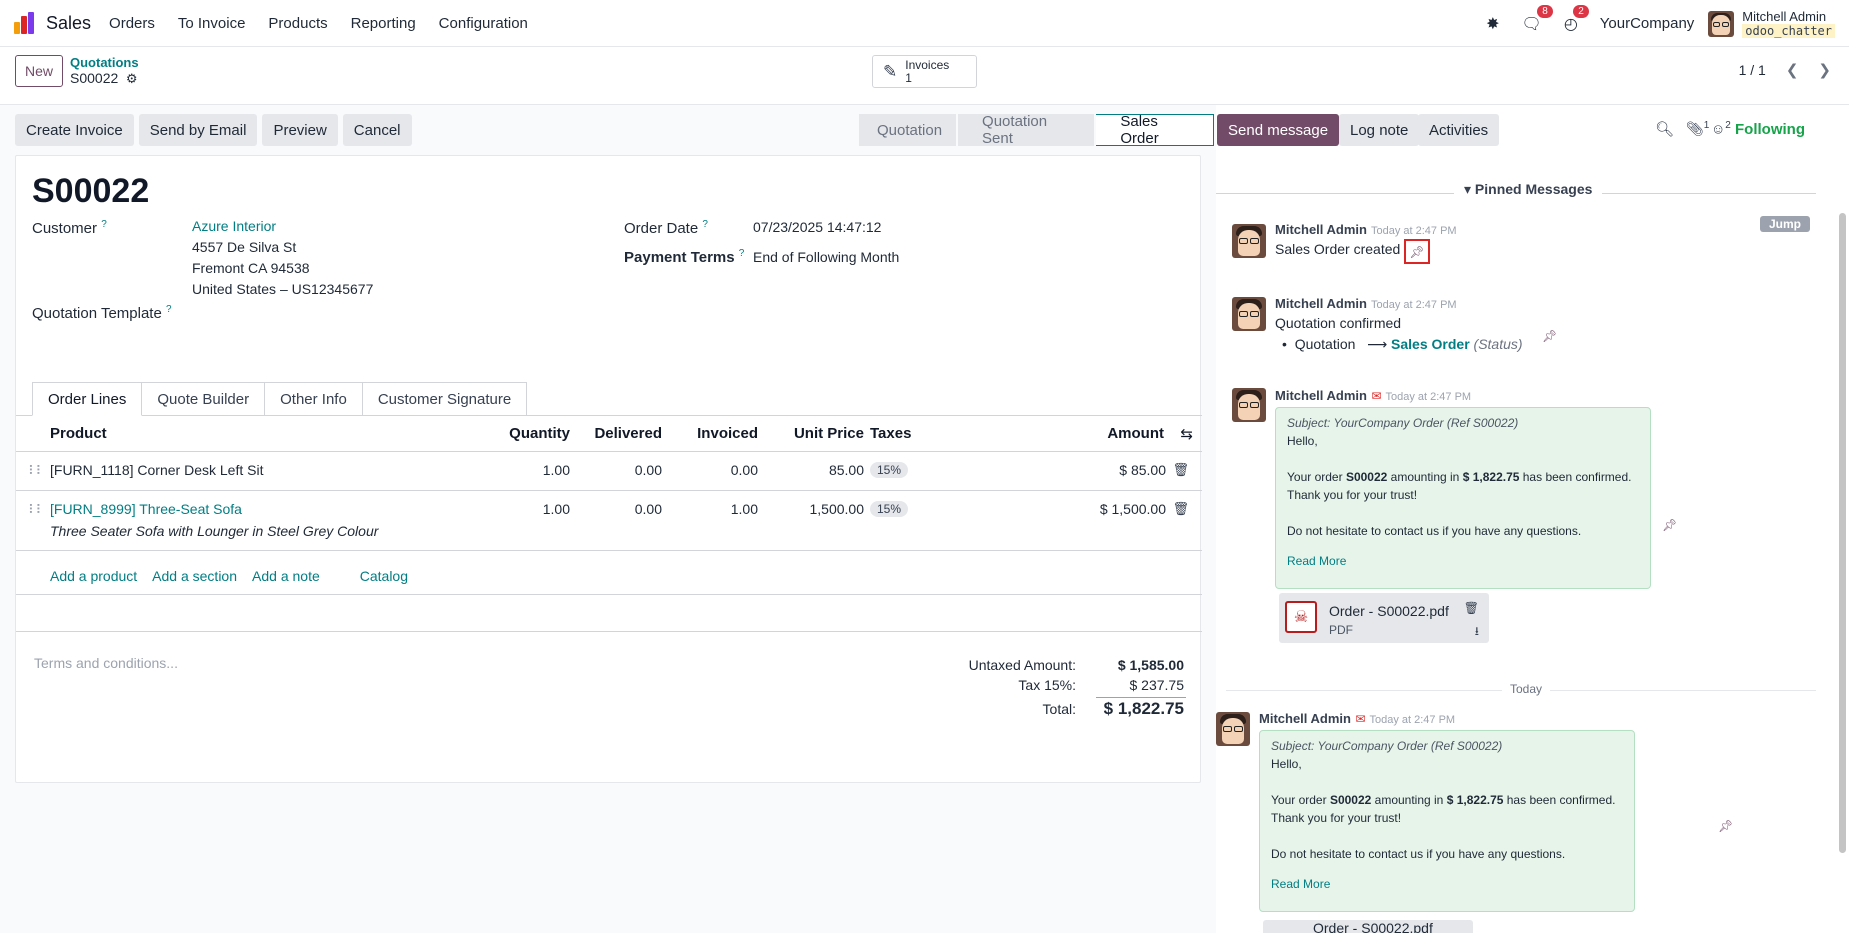 The width and height of the screenshot is (1849, 933). Describe the element at coordinates (890, 71) in the screenshot. I see `pencil-square-icon: ✎` at that location.